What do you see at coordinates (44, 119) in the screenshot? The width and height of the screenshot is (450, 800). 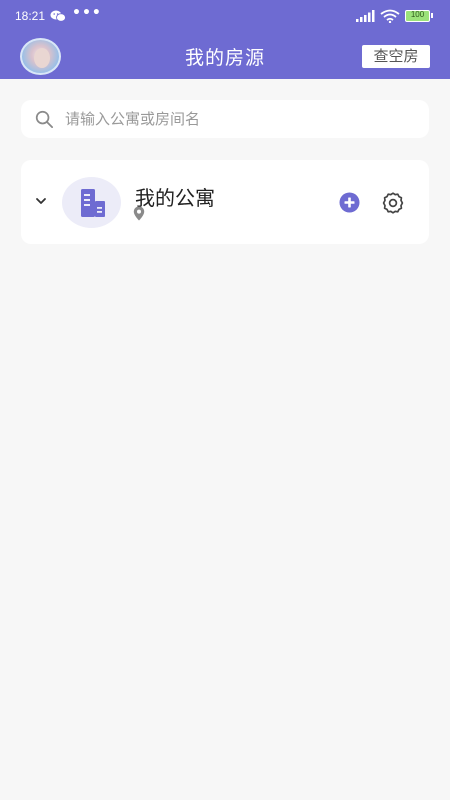 I see `search-icon` at bounding box center [44, 119].